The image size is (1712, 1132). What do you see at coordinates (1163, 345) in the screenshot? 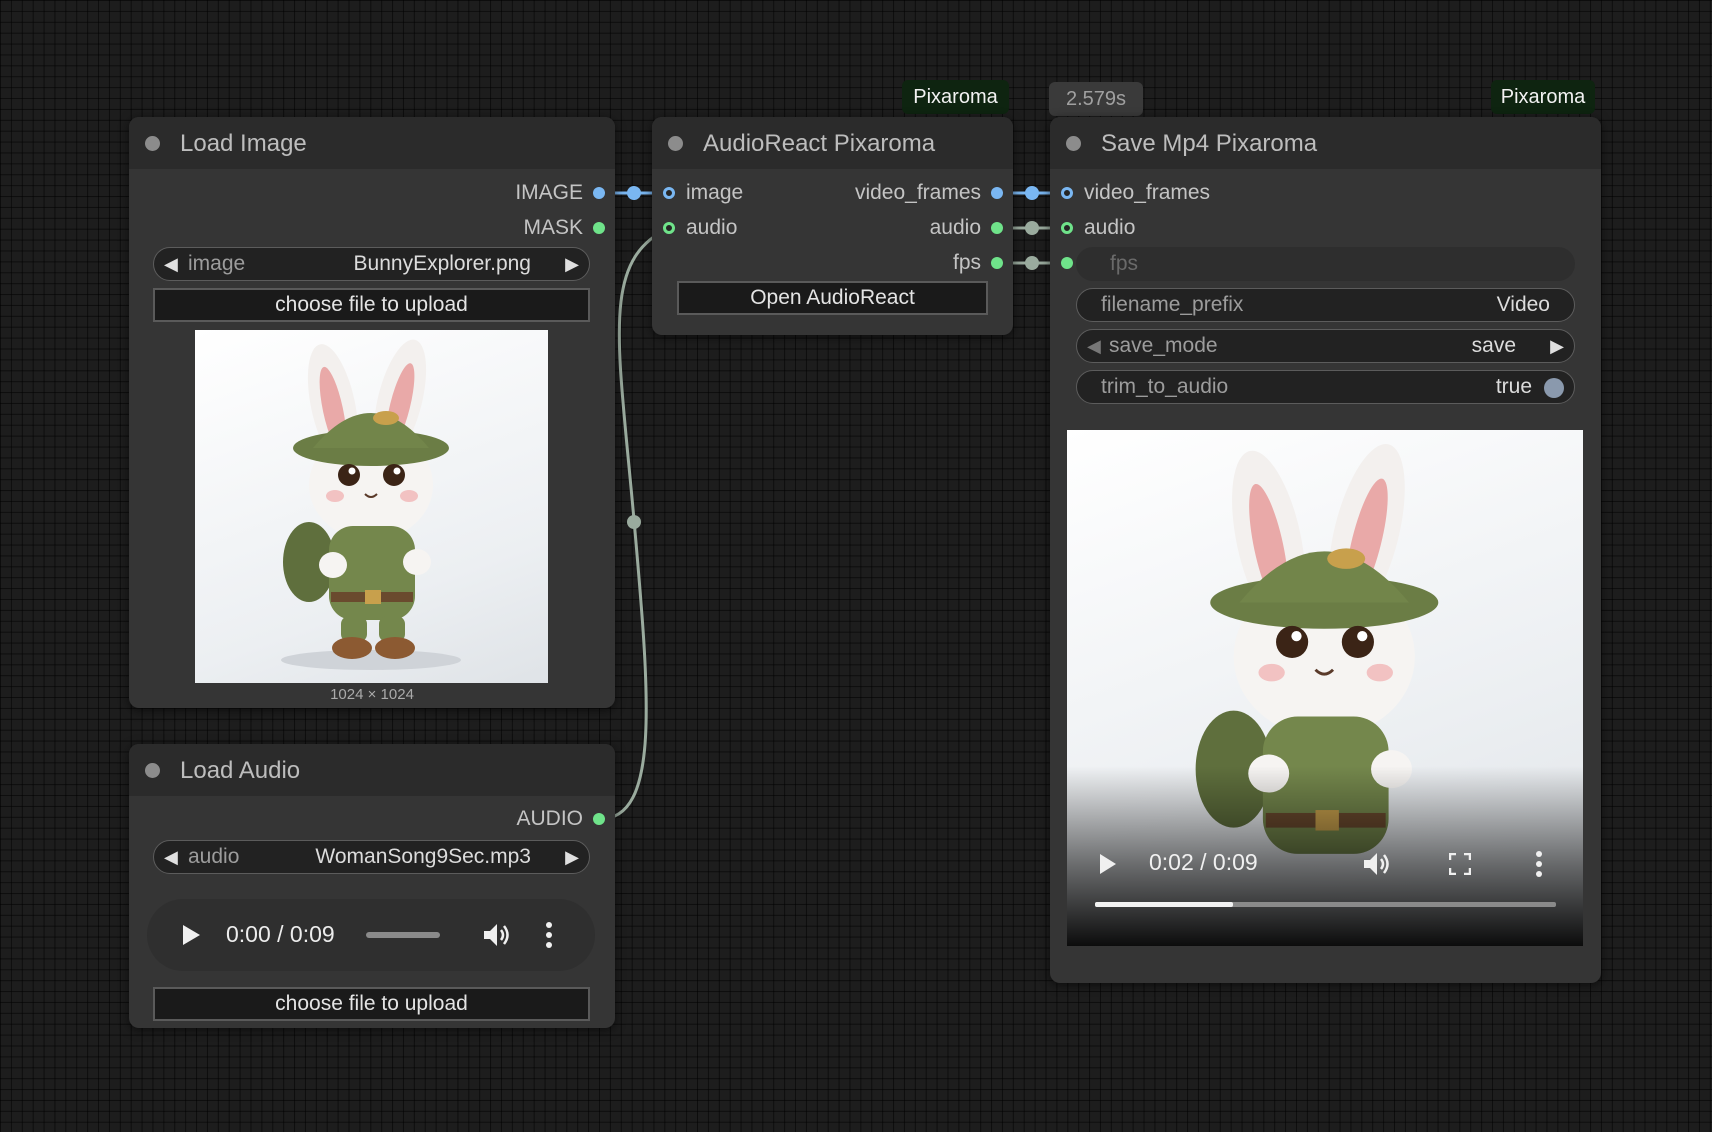
I see `widget-name: save_mode` at bounding box center [1163, 345].